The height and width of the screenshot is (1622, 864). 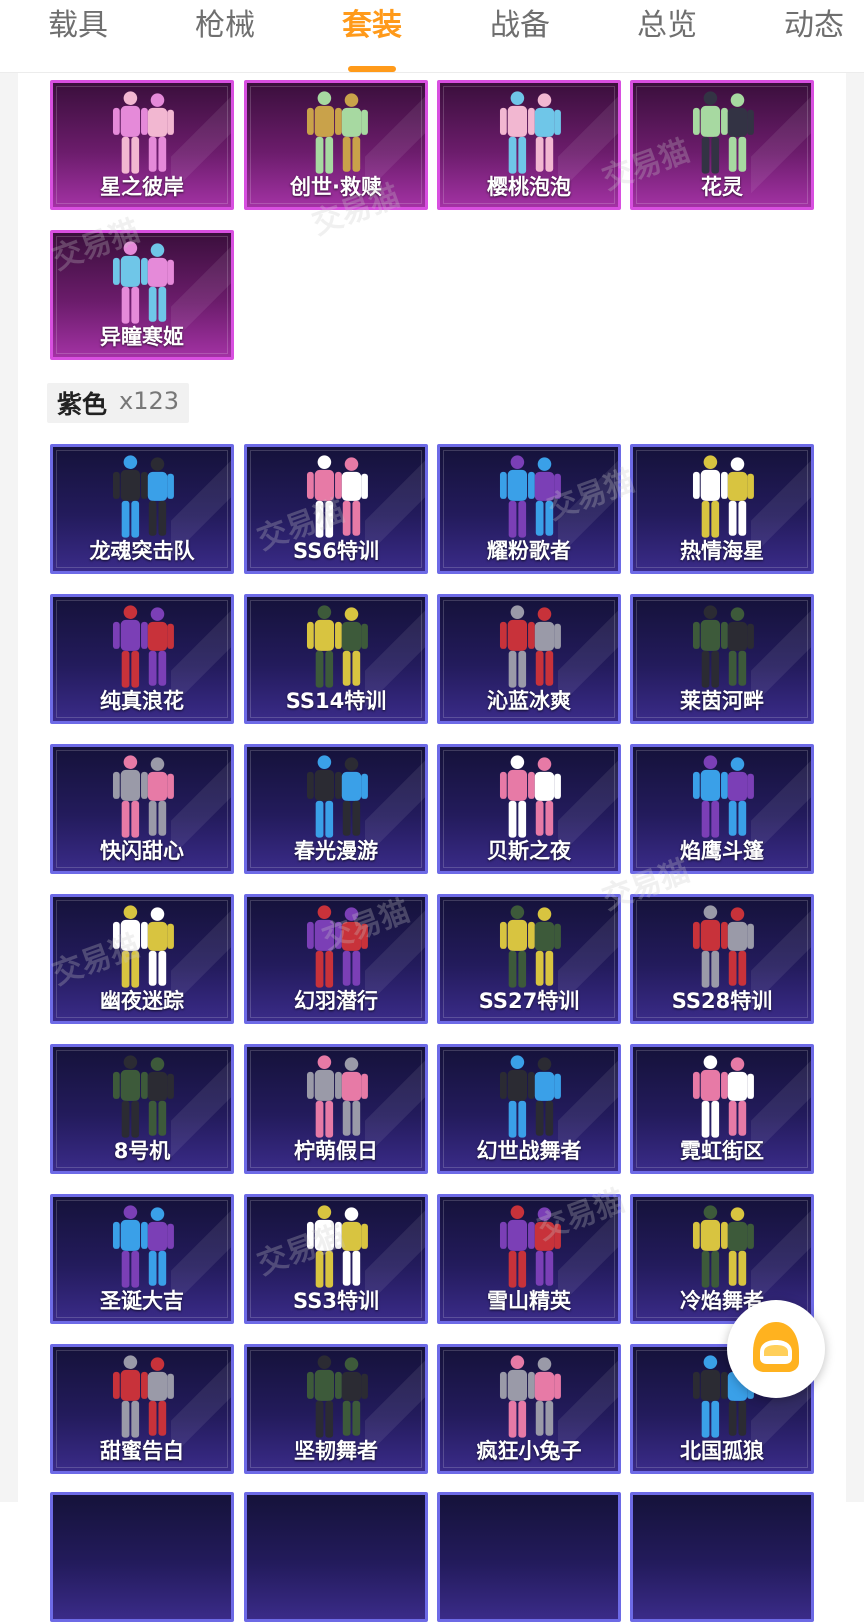 I want to click on outfit-card: 沁蓝冰爽, so click(x=529, y=659).